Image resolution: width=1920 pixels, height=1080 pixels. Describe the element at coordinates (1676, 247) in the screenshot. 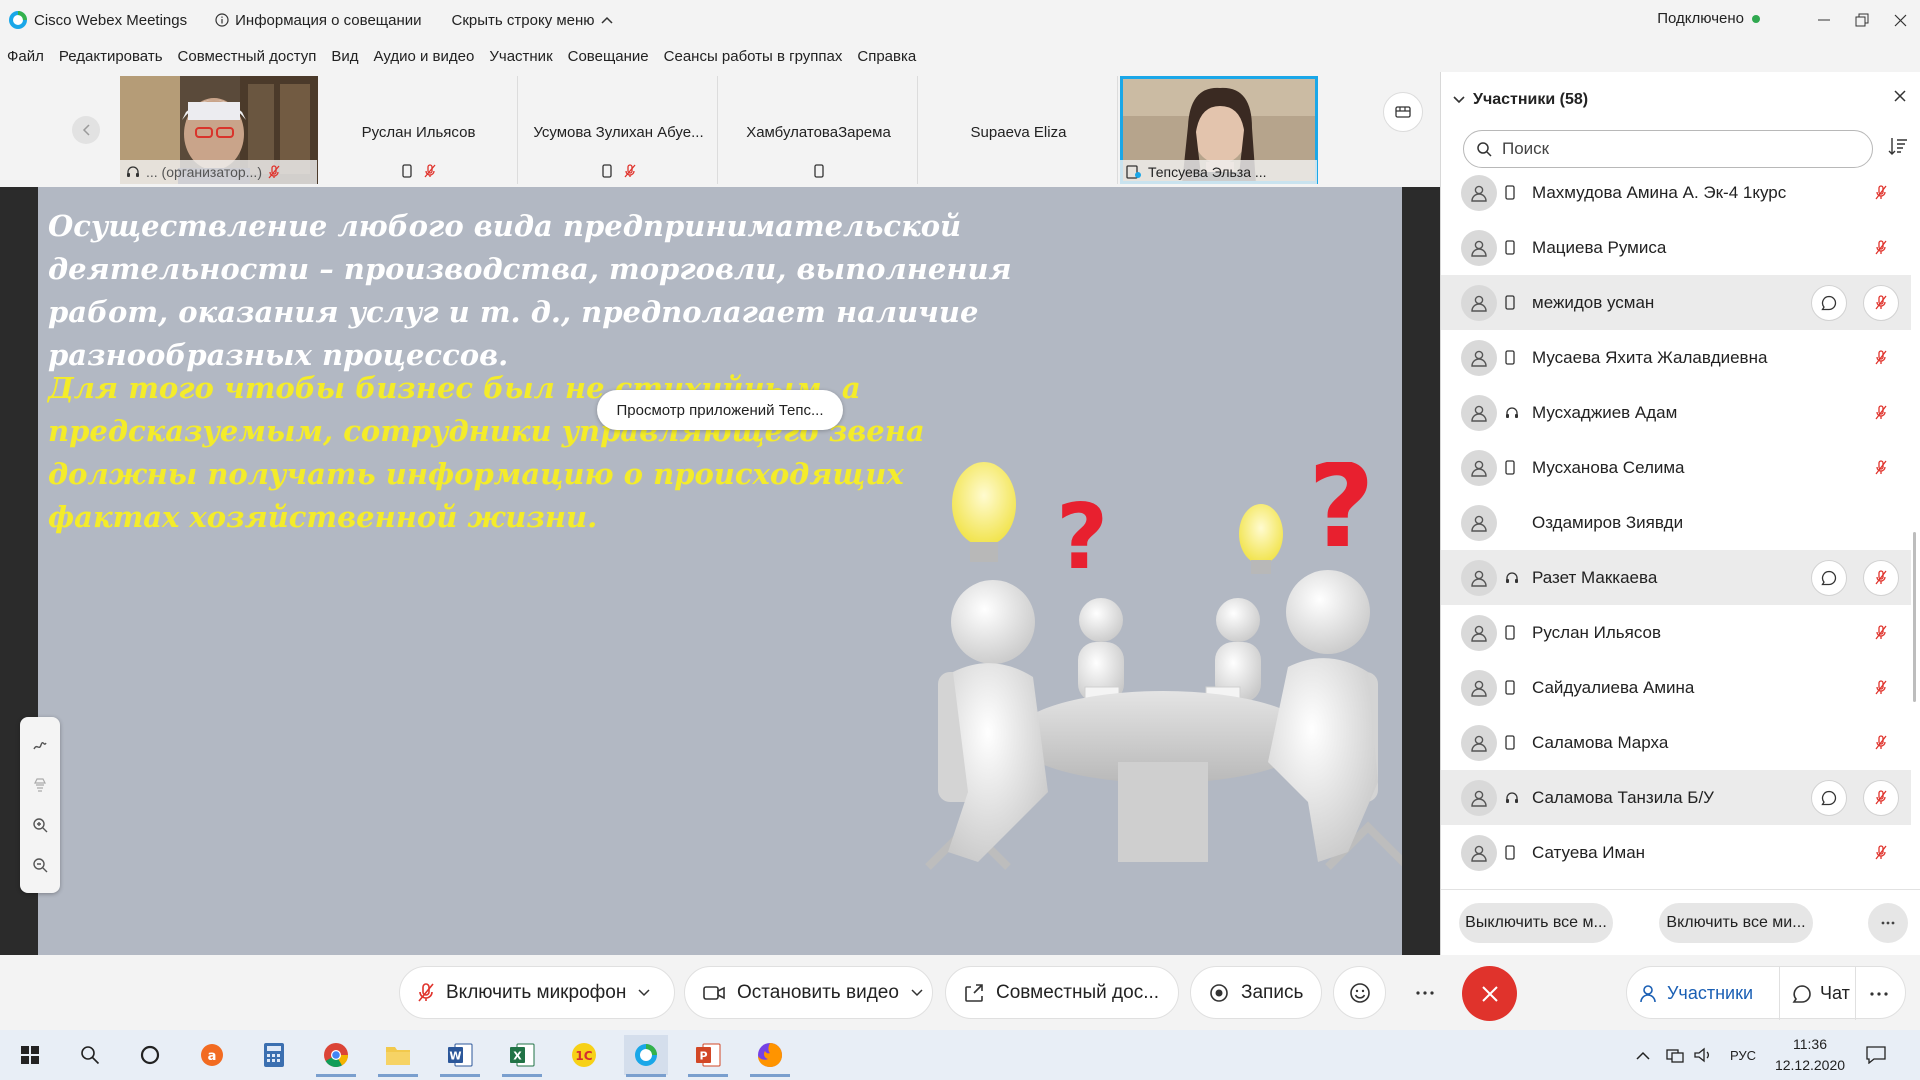

I see `participant-row: Мациева Румиса` at that location.